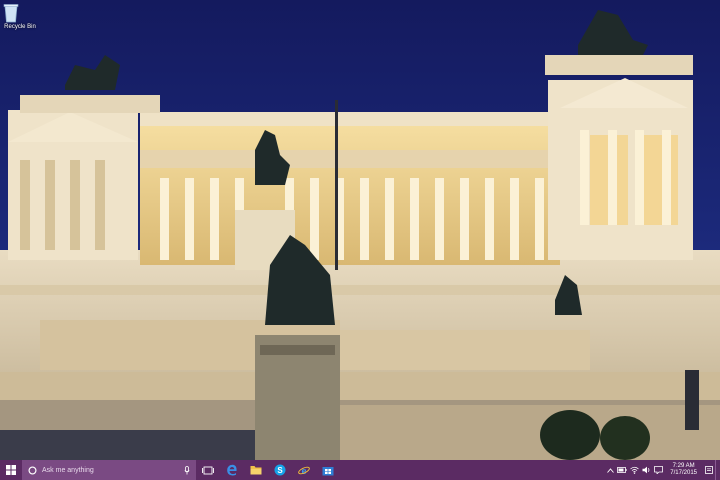 Image resolution: width=720 pixels, height=480 pixels. I want to click on skype-icon: S, so click(280, 470).